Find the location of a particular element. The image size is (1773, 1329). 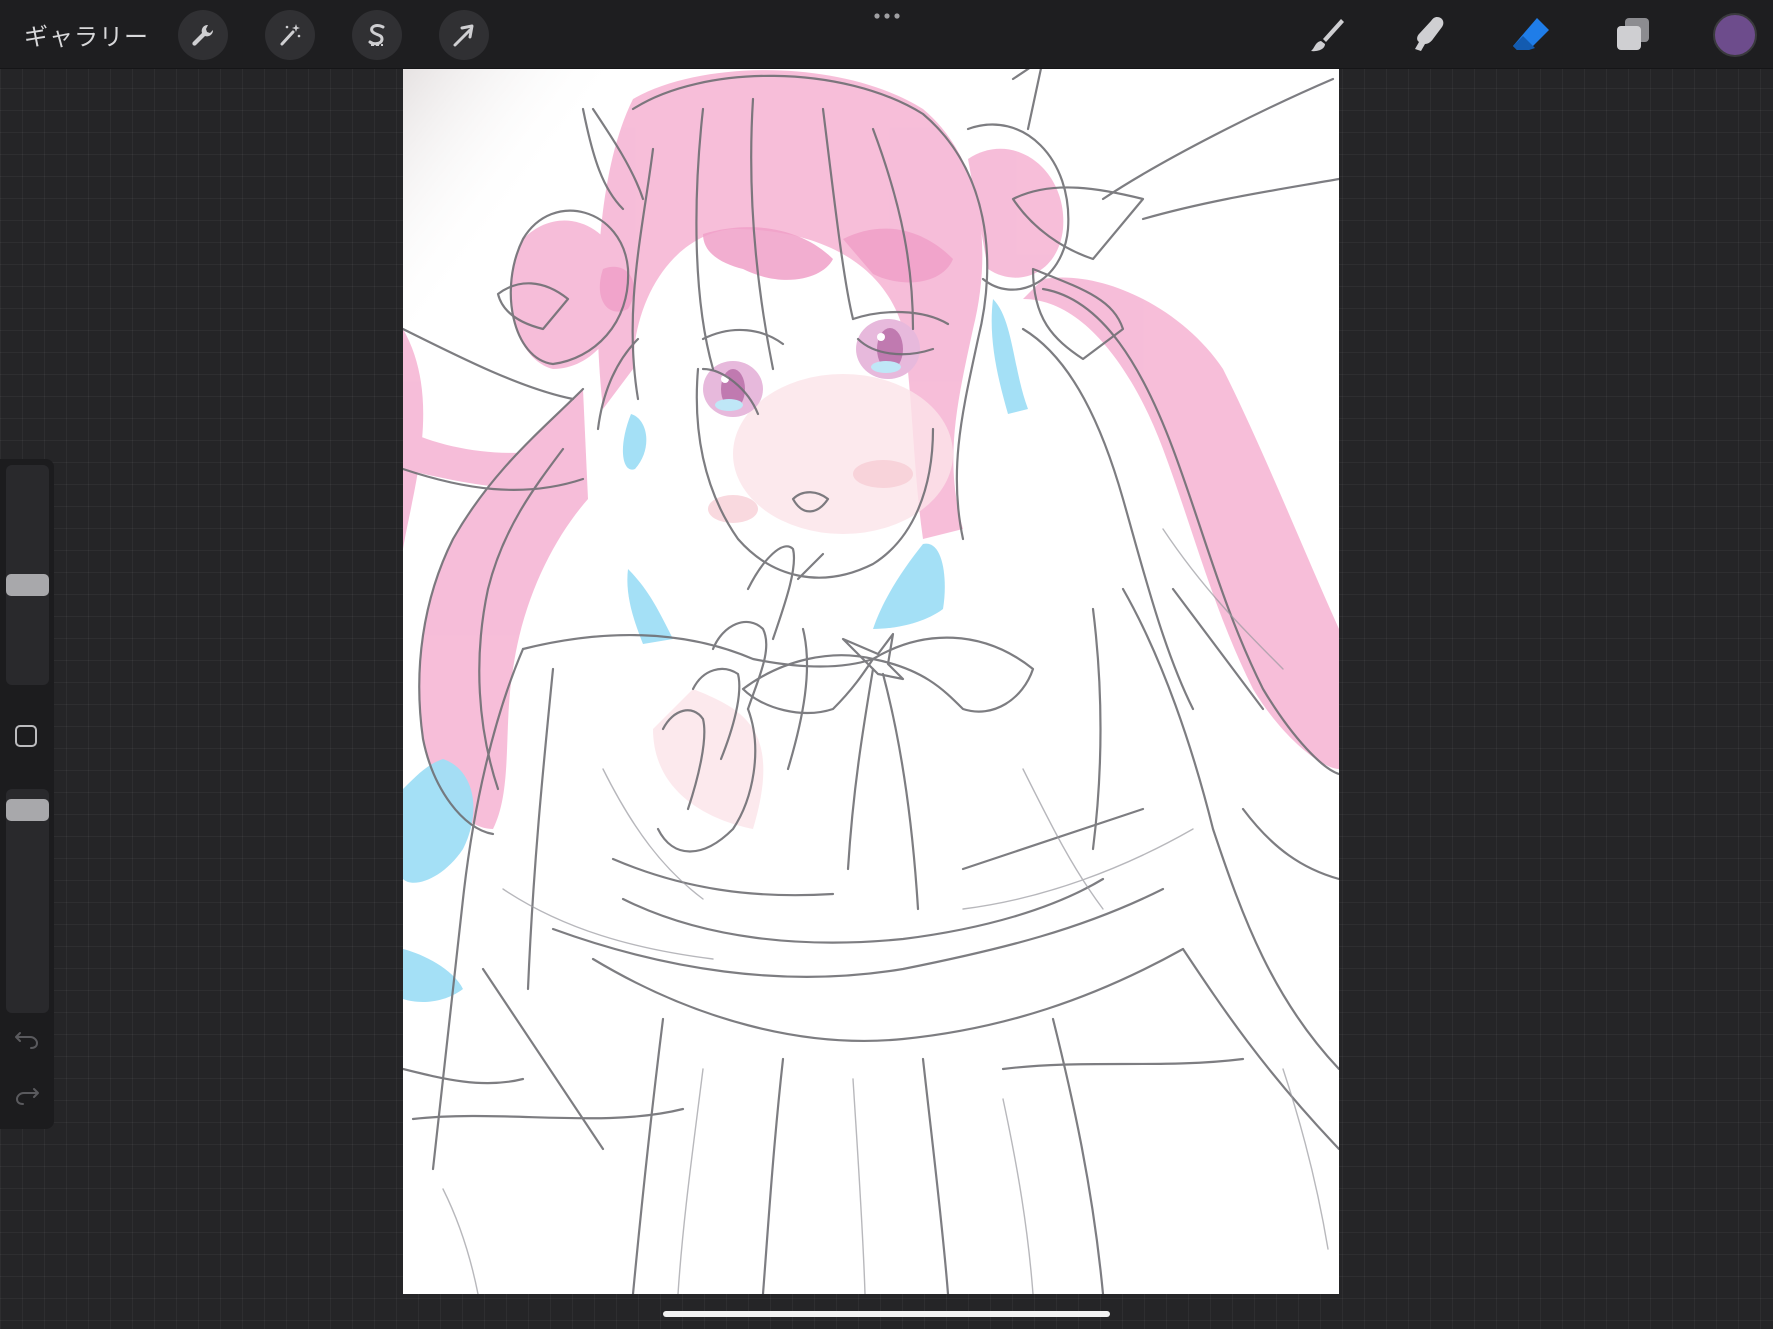

redo-button is located at coordinates (27, 1096).